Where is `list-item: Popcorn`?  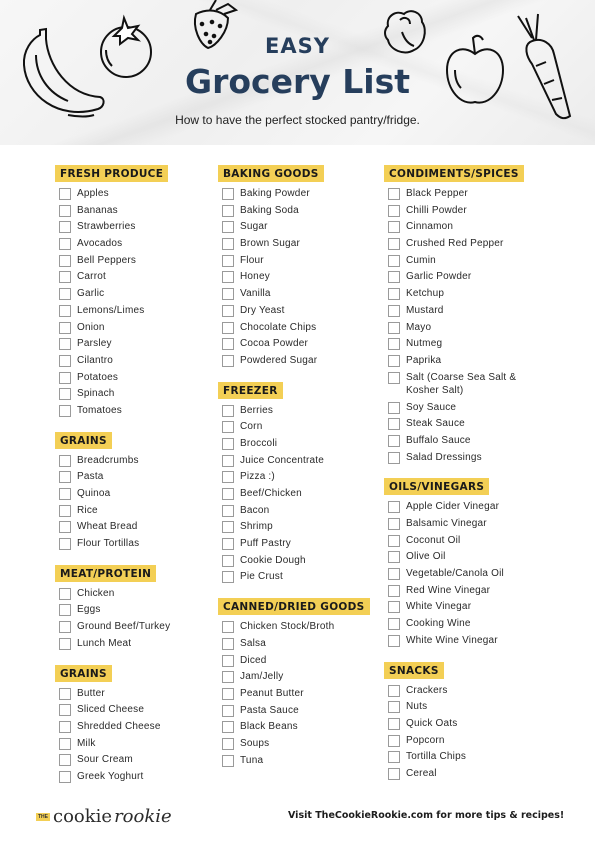 list-item: Popcorn is located at coordinates (466, 742).